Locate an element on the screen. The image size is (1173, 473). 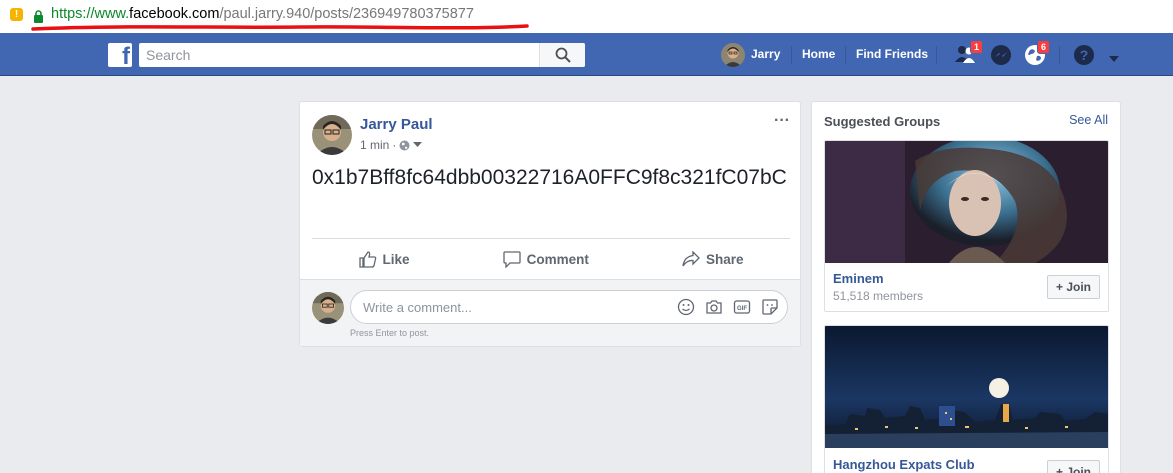
group-card: Eminem 51,518 members + Join is located at coordinates (966, 226).